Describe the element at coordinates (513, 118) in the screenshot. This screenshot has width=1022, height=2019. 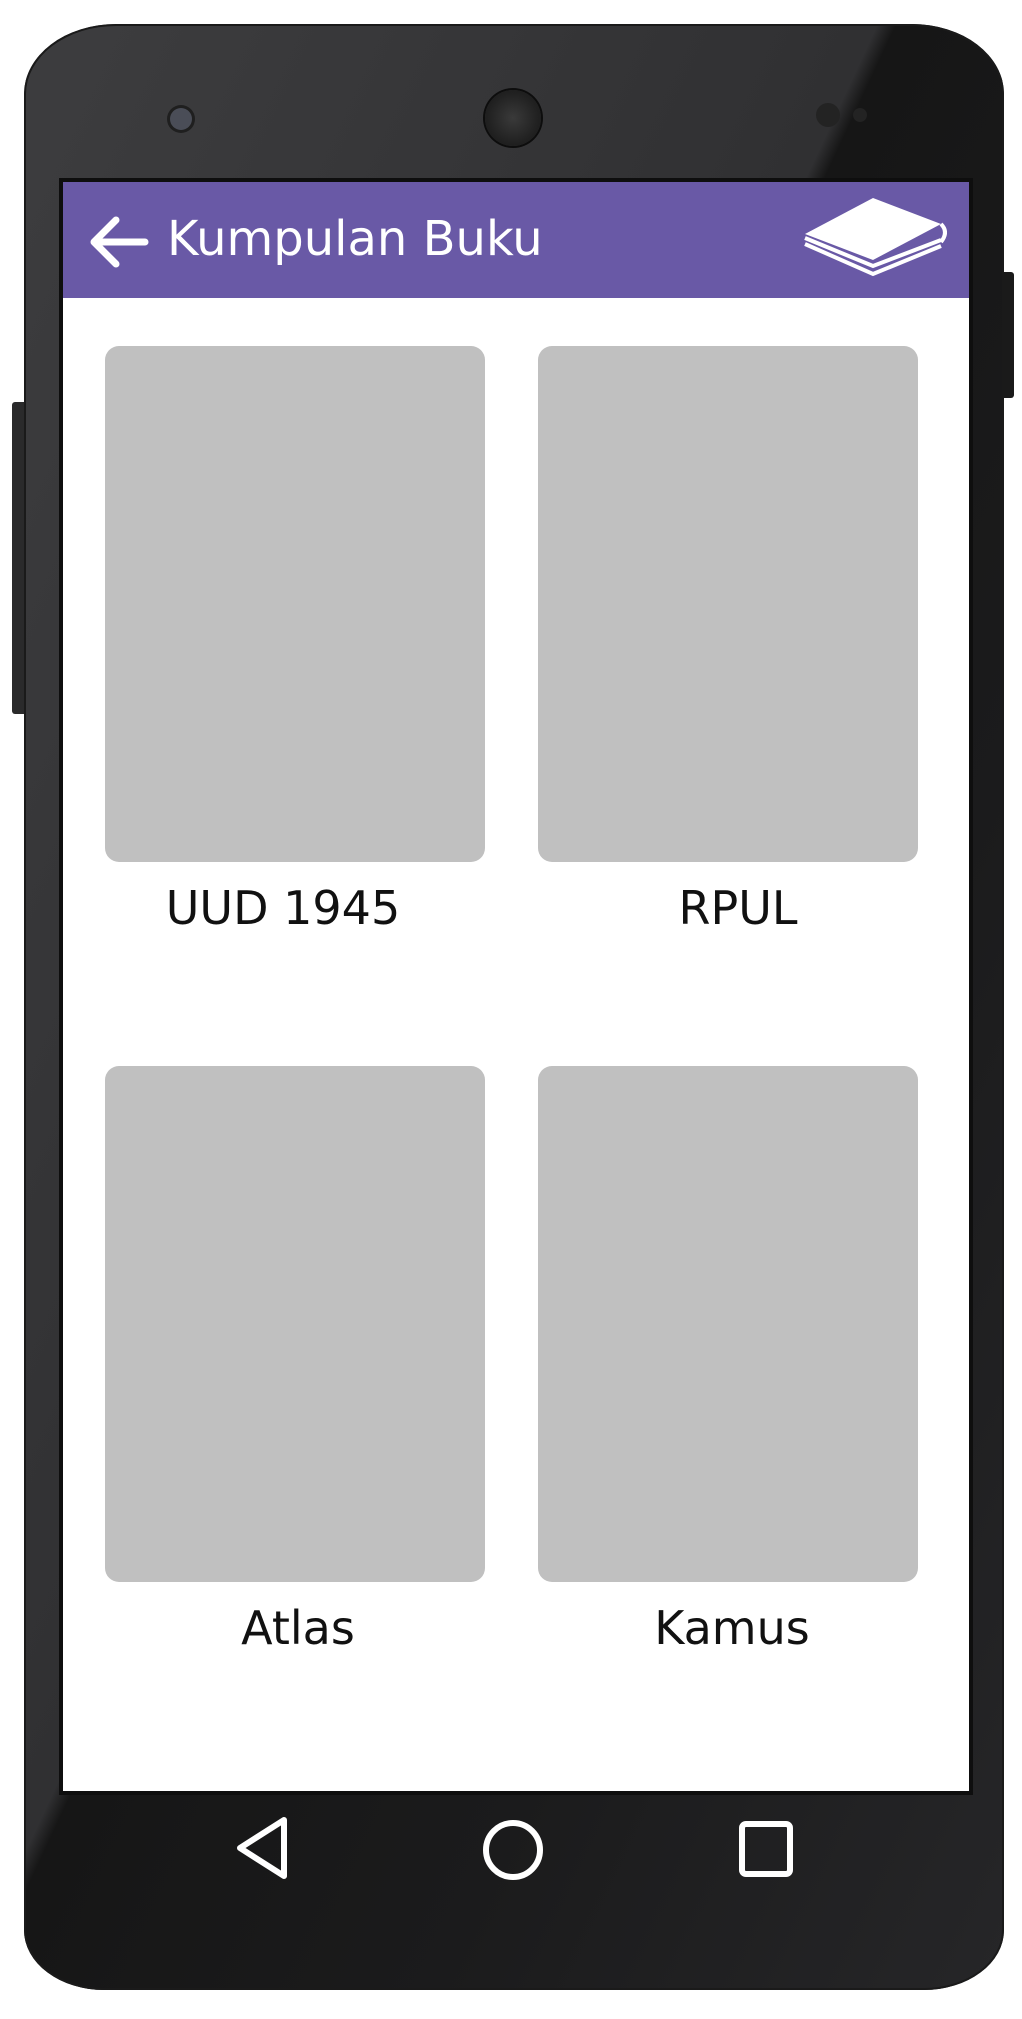
I see `front-camera-icon` at that location.